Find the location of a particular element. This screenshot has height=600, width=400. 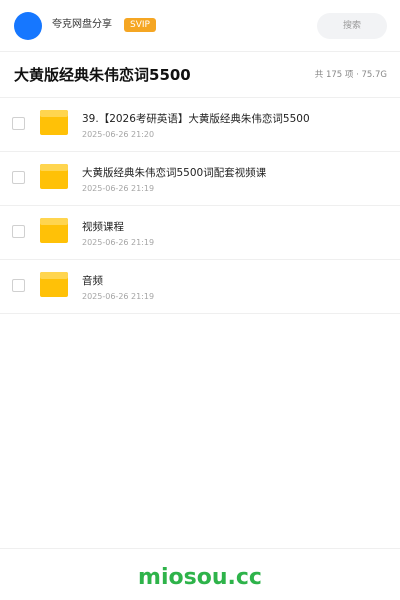

list-item: 视频课程 2025-06-26 21:19 is located at coordinates (200, 233).